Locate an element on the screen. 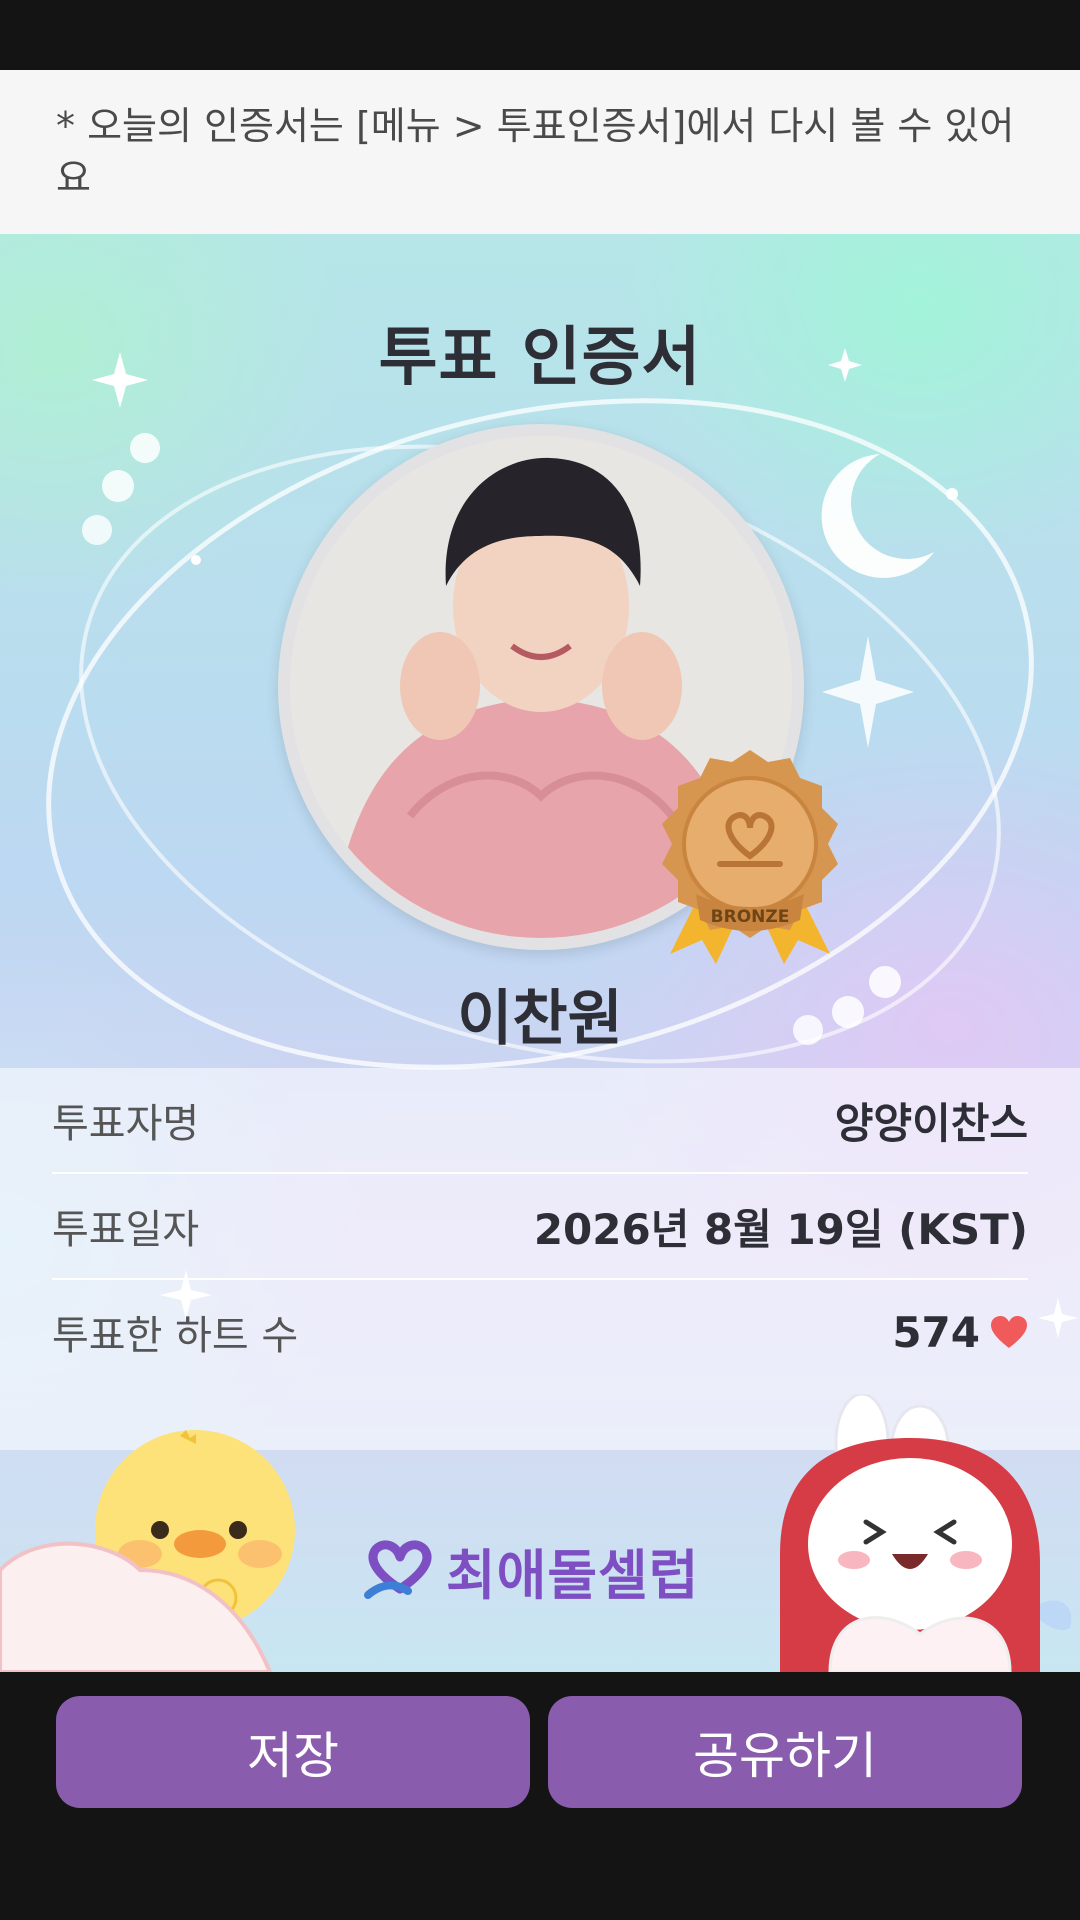  vote-date-value: 2026년 8월 19일 (KST) is located at coordinates (780, 1229).